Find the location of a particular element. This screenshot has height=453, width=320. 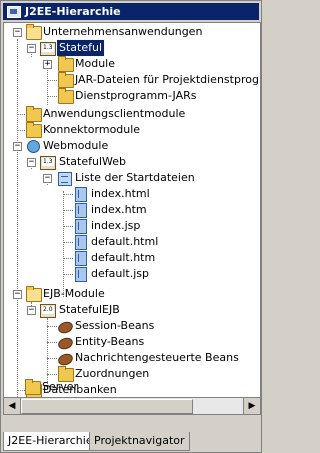

tree-item-index-html: index.html is located at coordinates (132, 194).